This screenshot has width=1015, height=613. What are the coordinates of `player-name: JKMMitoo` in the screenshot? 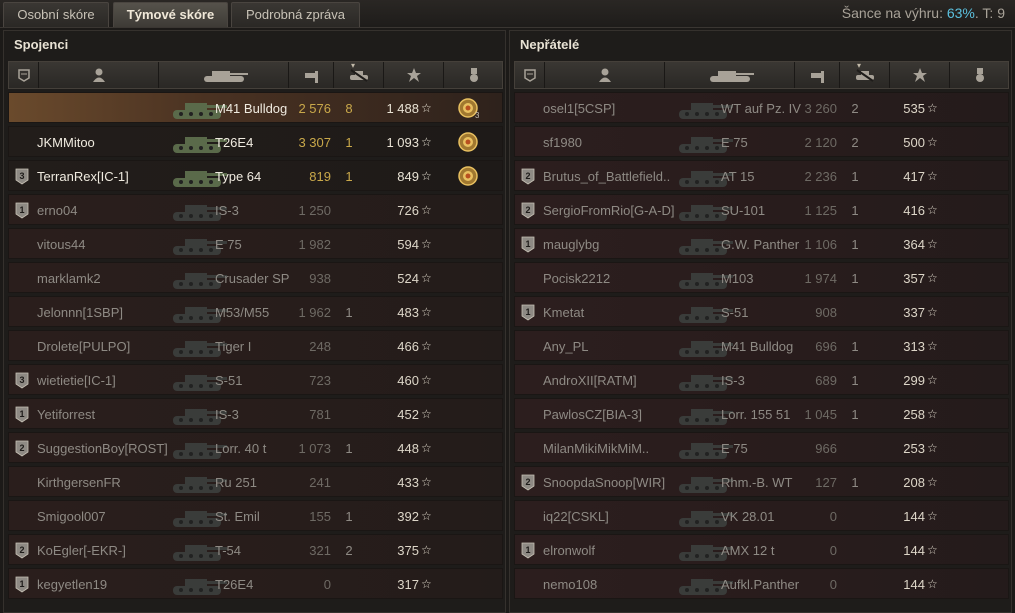 It's located at (109, 142).